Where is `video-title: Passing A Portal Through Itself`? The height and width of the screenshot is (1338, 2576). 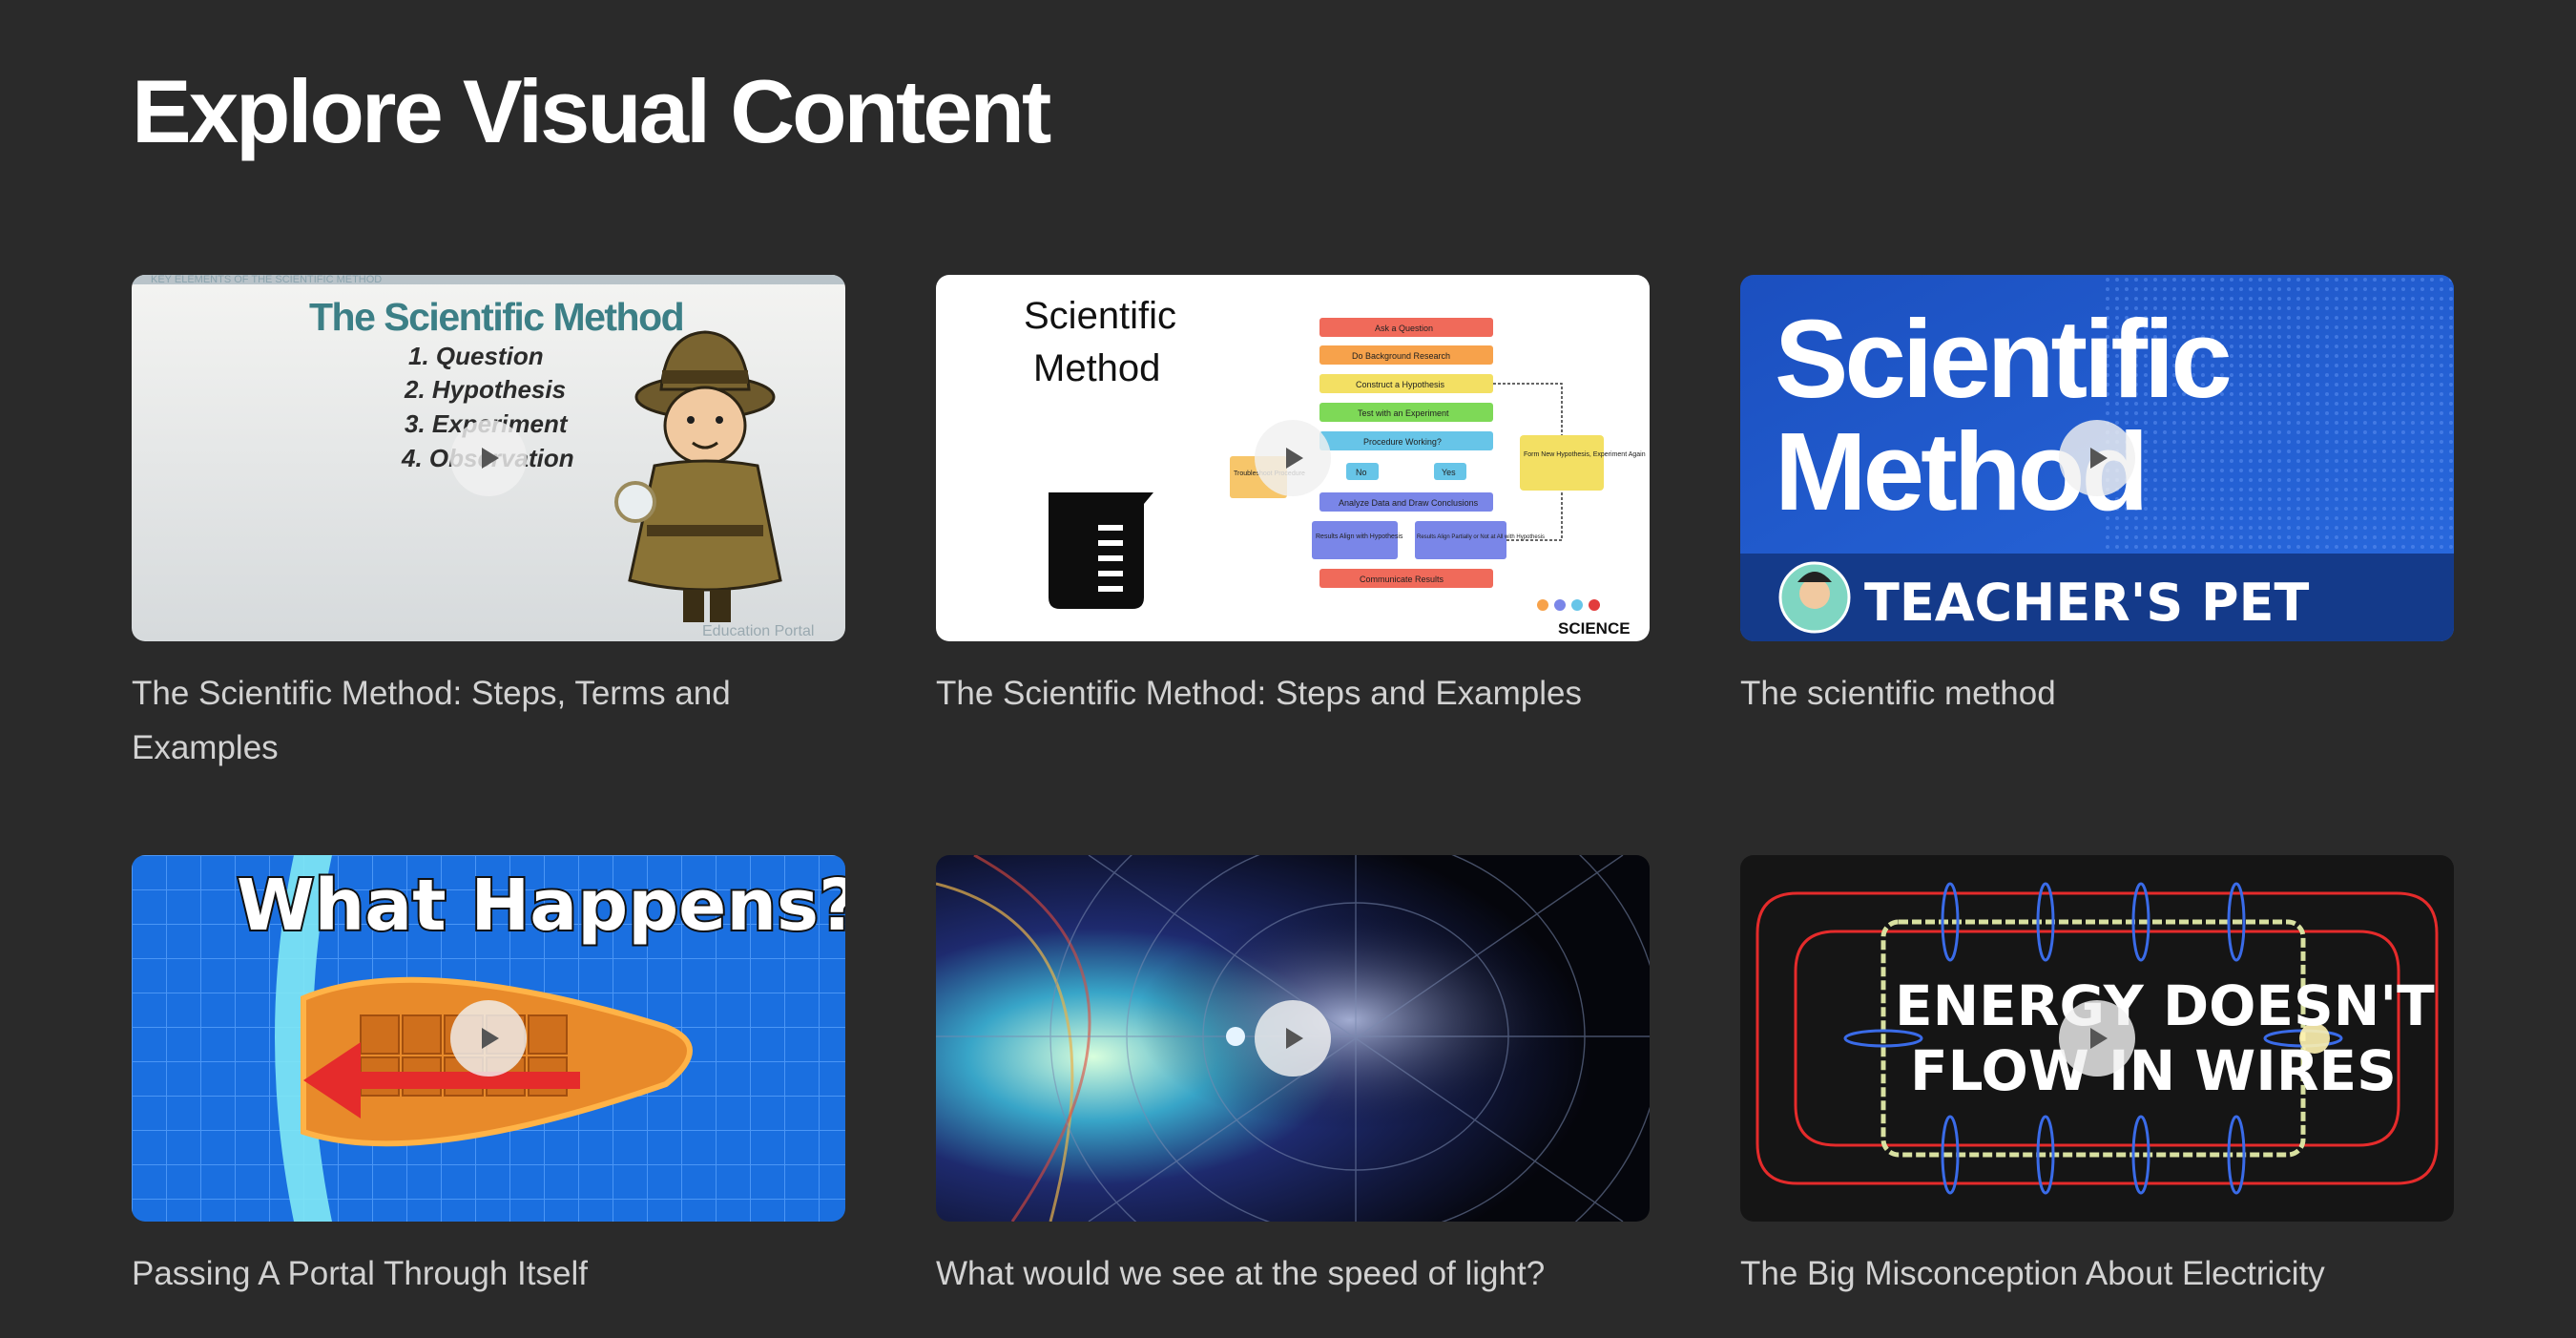
video-title: Passing A Portal Through Itself is located at coordinates (488, 1274).